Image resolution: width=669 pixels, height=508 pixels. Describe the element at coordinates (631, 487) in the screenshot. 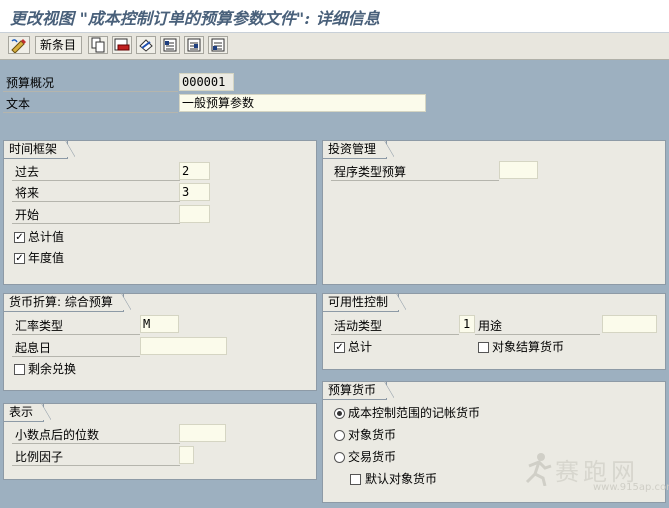

I see `watermark-url: www.915ap.com` at that location.